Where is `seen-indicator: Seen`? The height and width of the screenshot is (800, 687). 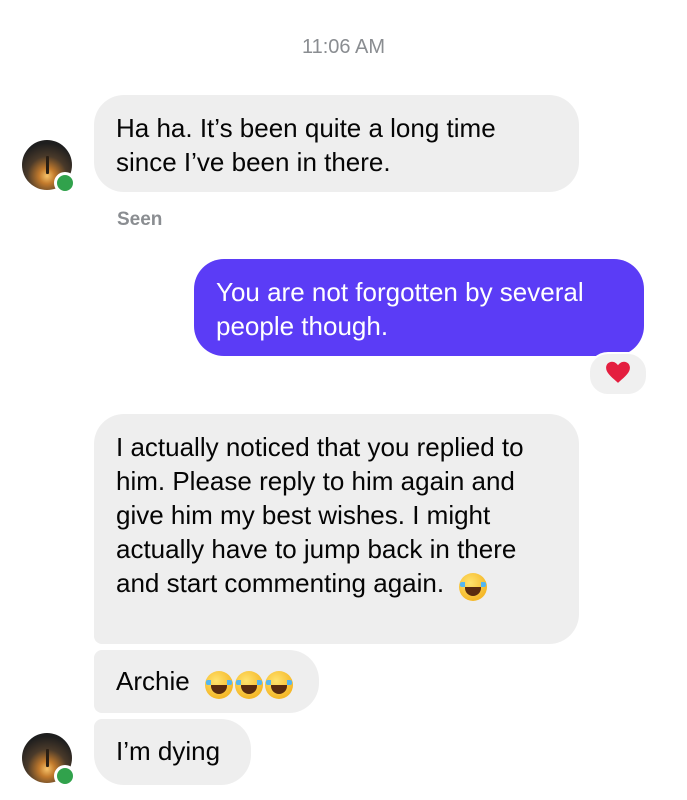
seen-indicator: Seen is located at coordinates (140, 219).